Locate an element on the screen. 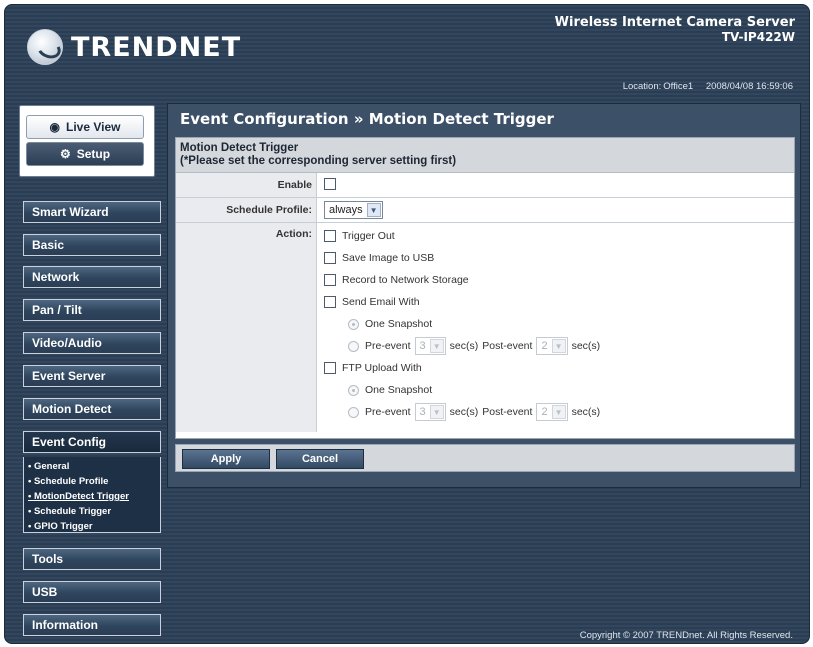 The width and height of the screenshot is (813, 647). nav-label: Network is located at coordinates (56, 277).